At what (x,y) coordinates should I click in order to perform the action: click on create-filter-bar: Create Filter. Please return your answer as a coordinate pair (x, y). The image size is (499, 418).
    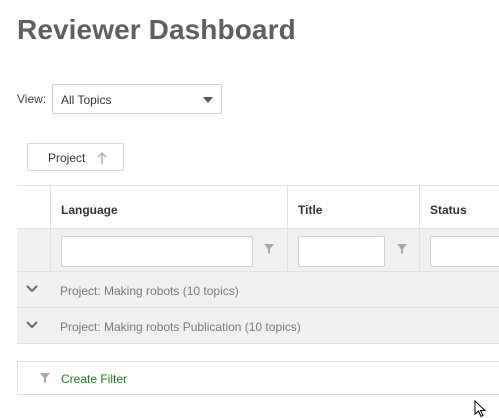
    Looking at the image, I should click on (258, 378).